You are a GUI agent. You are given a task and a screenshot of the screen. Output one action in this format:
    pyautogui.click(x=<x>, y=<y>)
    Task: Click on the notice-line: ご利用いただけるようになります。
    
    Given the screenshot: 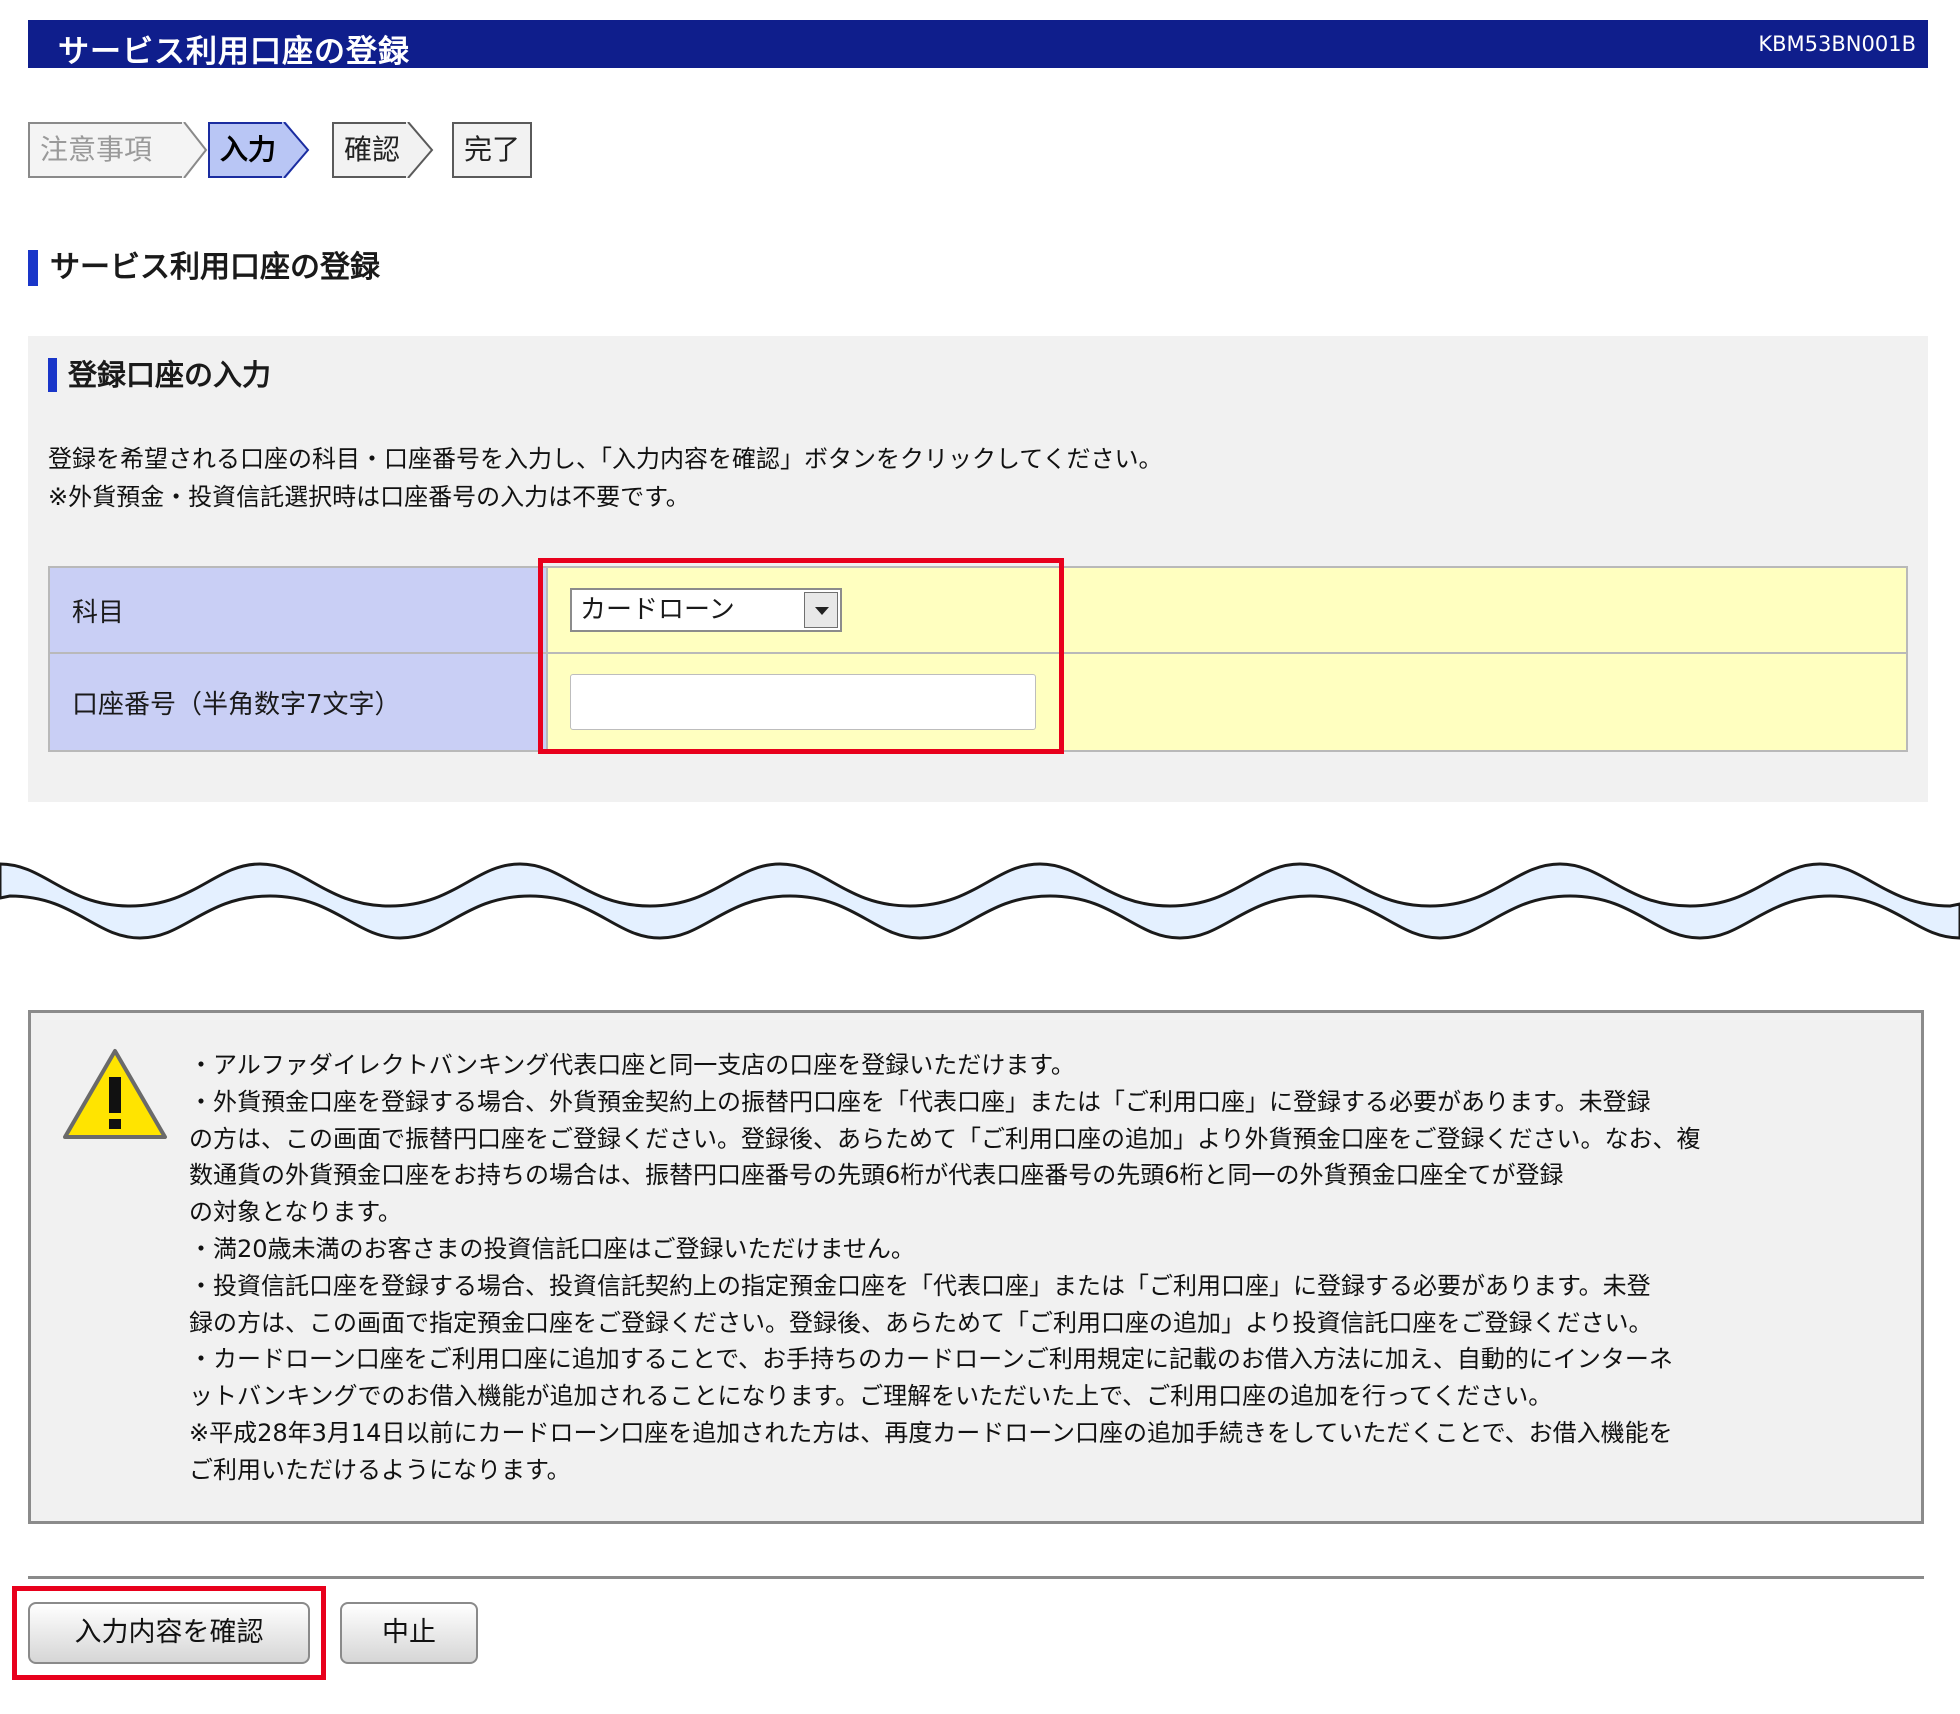 What is the action you would take?
    pyautogui.click(x=380, y=1469)
    